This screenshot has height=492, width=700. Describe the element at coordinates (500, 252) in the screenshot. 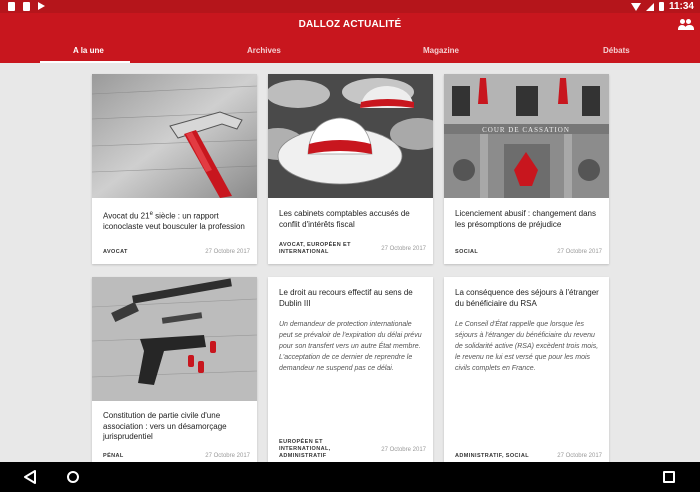

I see `article-tag: SOCIAL` at that location.